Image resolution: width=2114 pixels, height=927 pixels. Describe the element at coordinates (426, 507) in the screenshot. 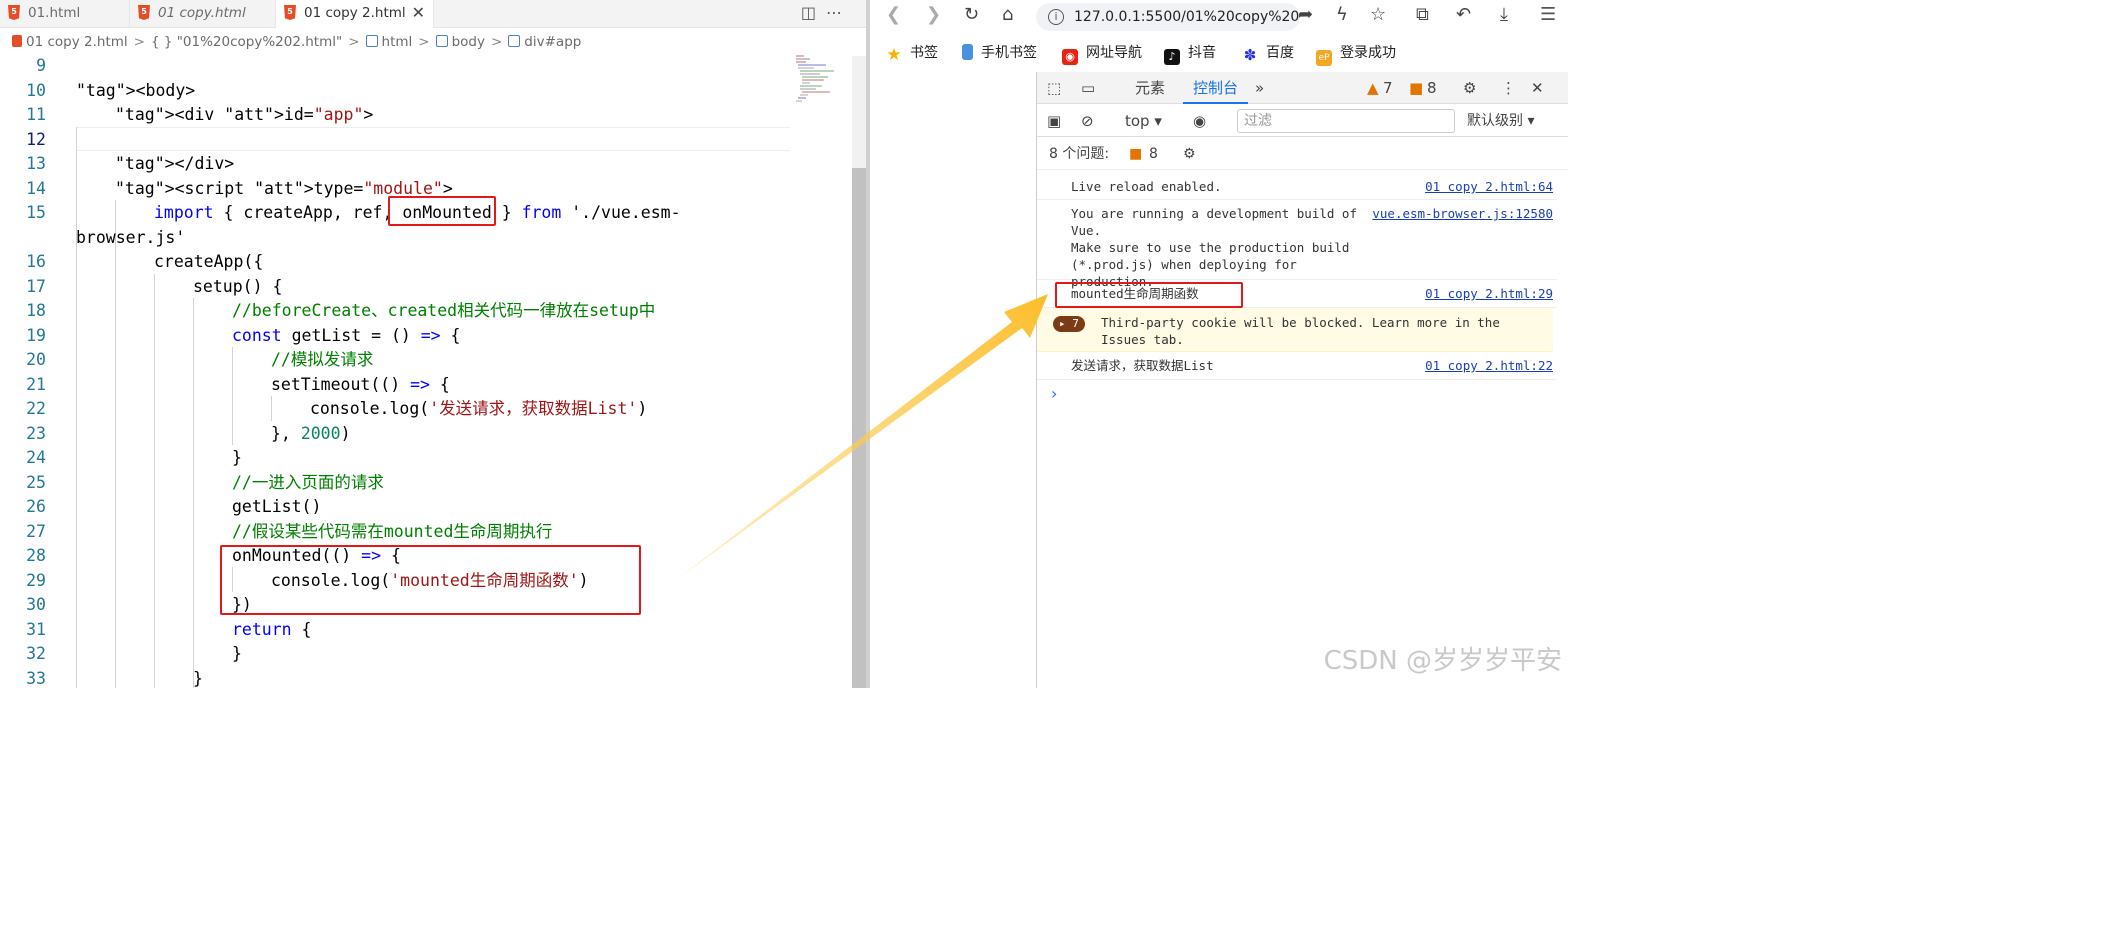

I see `code-line: 26 getList()` at that location.